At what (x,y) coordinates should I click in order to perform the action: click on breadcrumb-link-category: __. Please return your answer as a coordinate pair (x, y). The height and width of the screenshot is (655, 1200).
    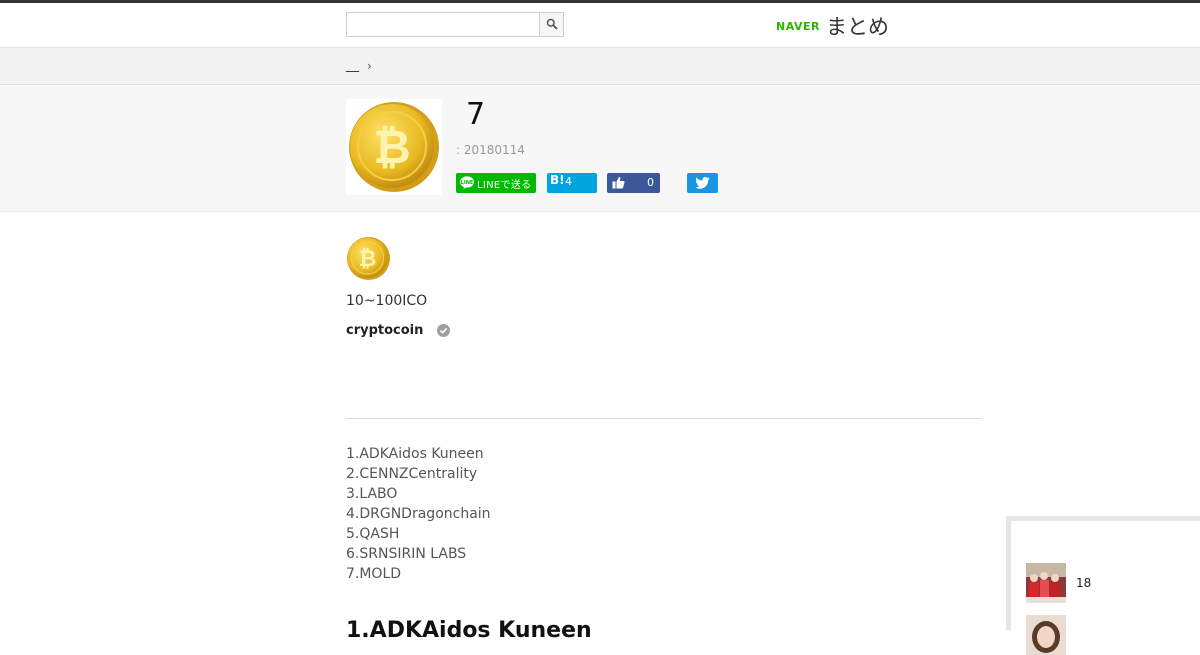
    Looking at the image, I should click on (352, 65).